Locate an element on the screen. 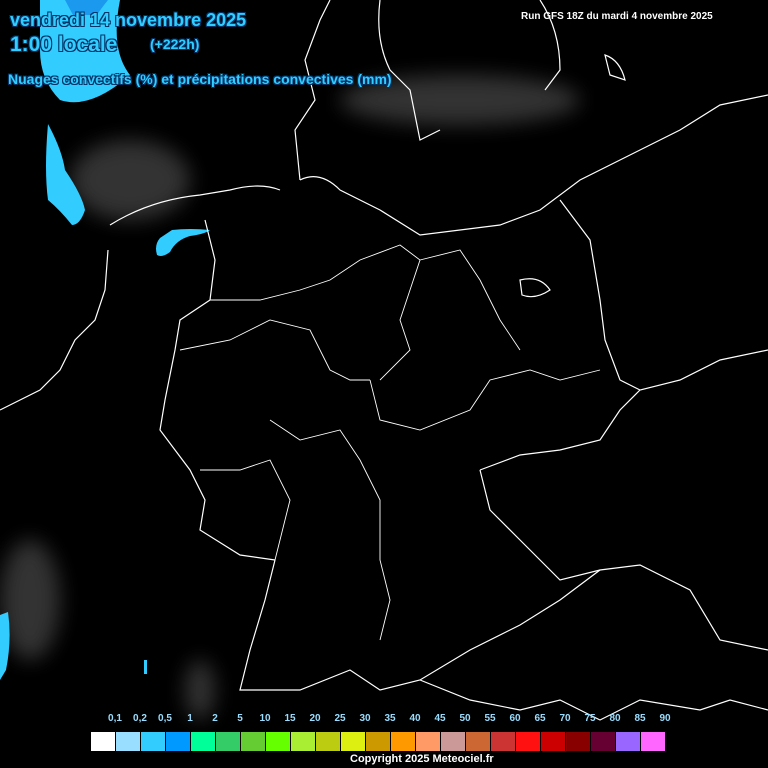 This screenshot has height=768, width=768. copyright: Copyright 2025 Meteociel.fr is located at coordinates (422, 759).